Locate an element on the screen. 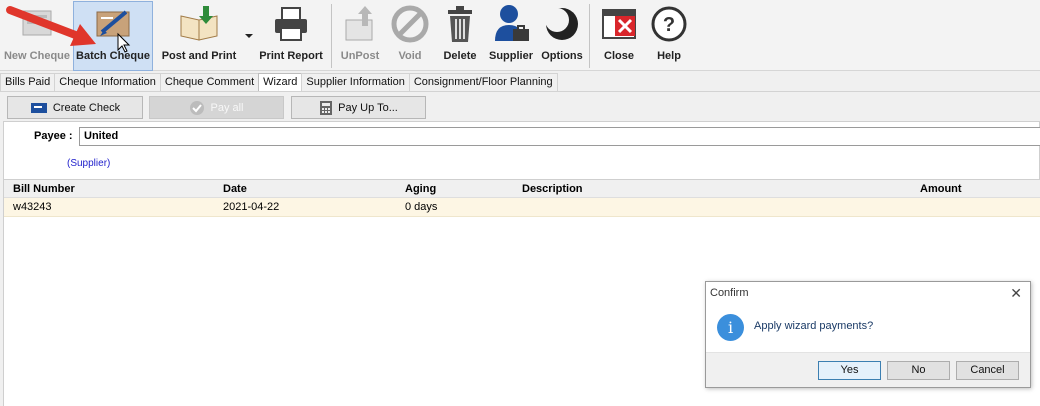 This screenshot has height=406, width=1040. cancel-button: Cancel is located at coordinates (987, 370).